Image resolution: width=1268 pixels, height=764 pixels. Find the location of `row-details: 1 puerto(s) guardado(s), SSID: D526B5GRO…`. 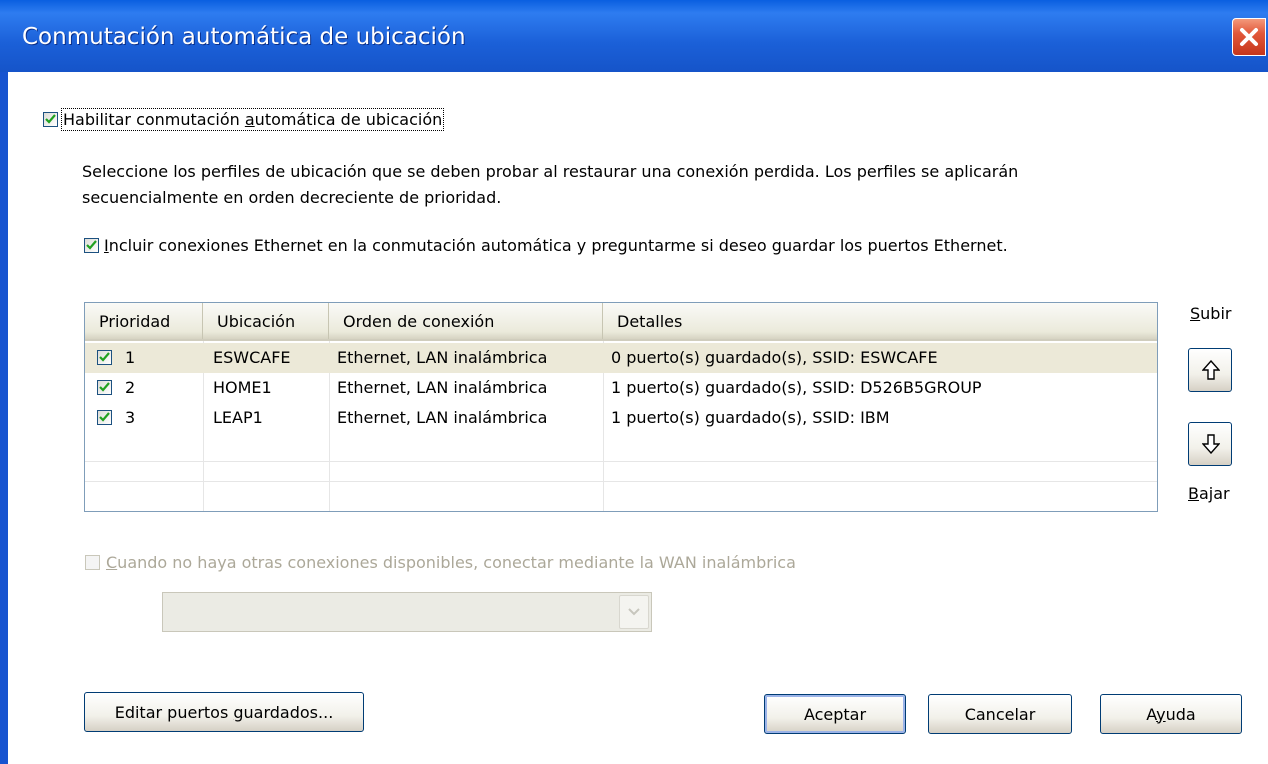

row-details: 1 puerto(s) guardado(s), SSID: D526B5GRO… is located at coordinates (796, 387).